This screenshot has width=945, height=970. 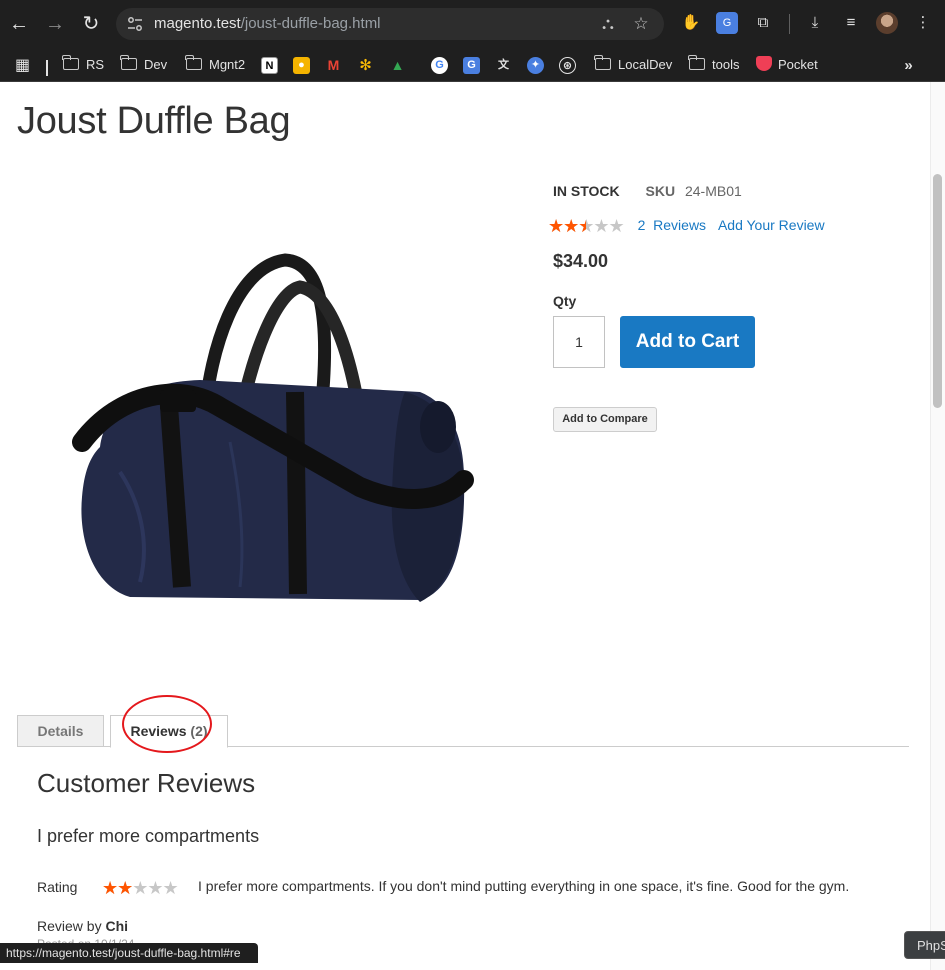 I want to click on add-to-compare-button: Add to Compare, so click(x=605, y=419).